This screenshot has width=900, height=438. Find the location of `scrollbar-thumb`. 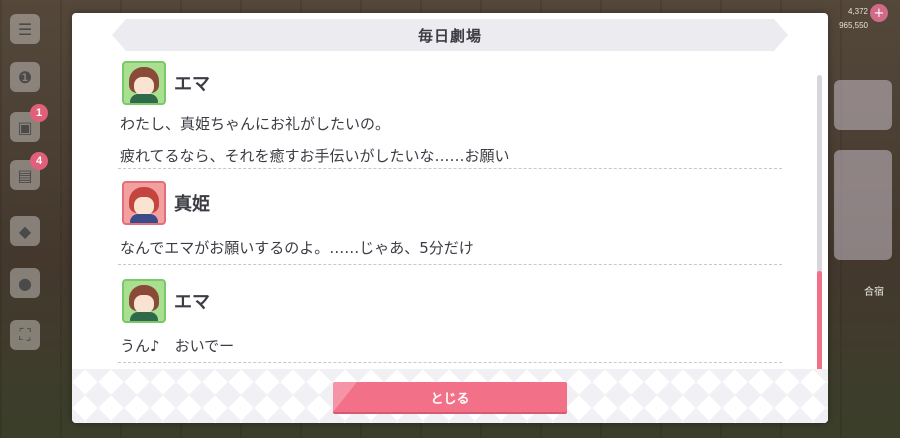

scrollbar-thumb is located at coordinates (819, 324).